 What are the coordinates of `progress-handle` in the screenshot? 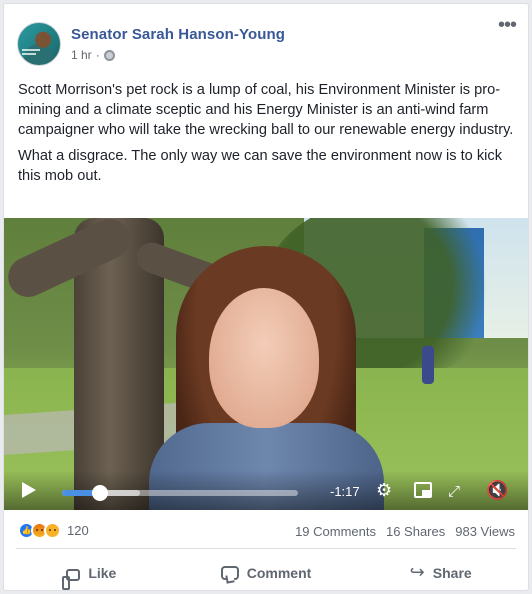 It's located at (99, 493).